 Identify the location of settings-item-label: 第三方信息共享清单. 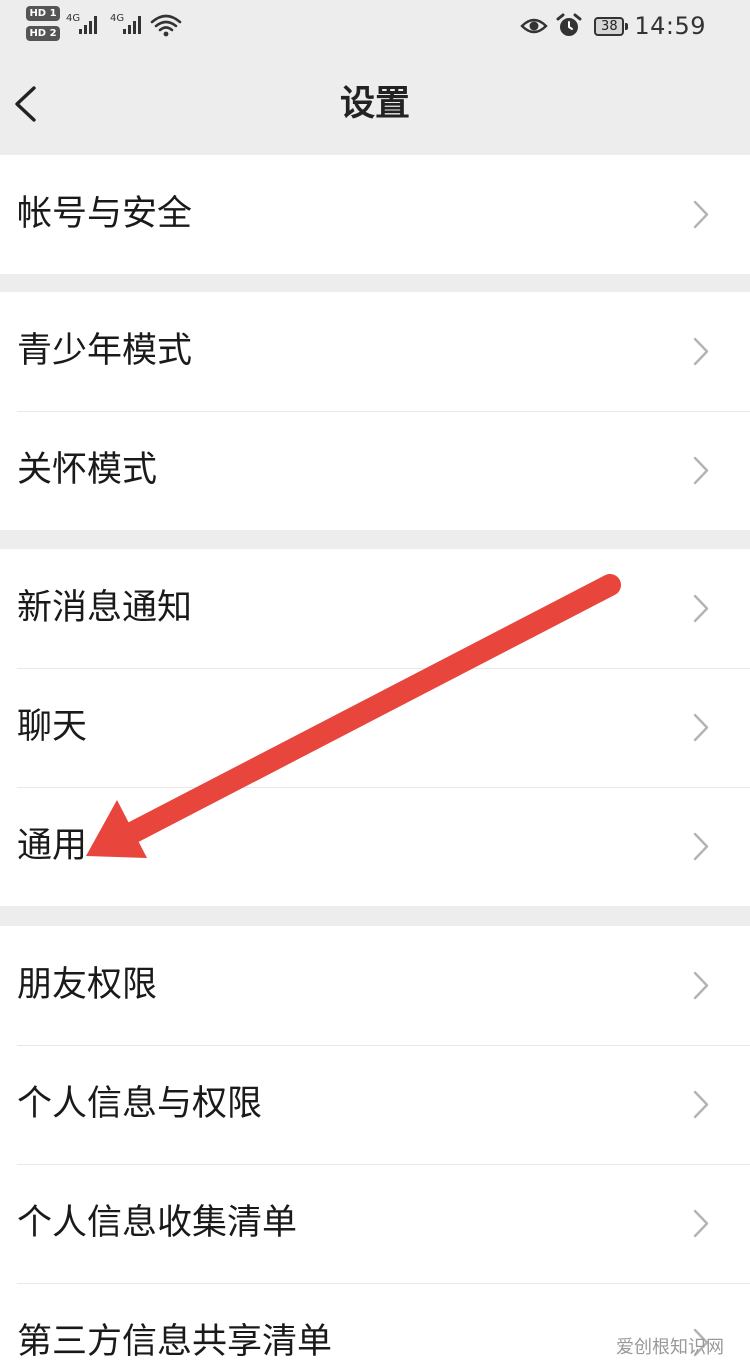
(175, 1342).